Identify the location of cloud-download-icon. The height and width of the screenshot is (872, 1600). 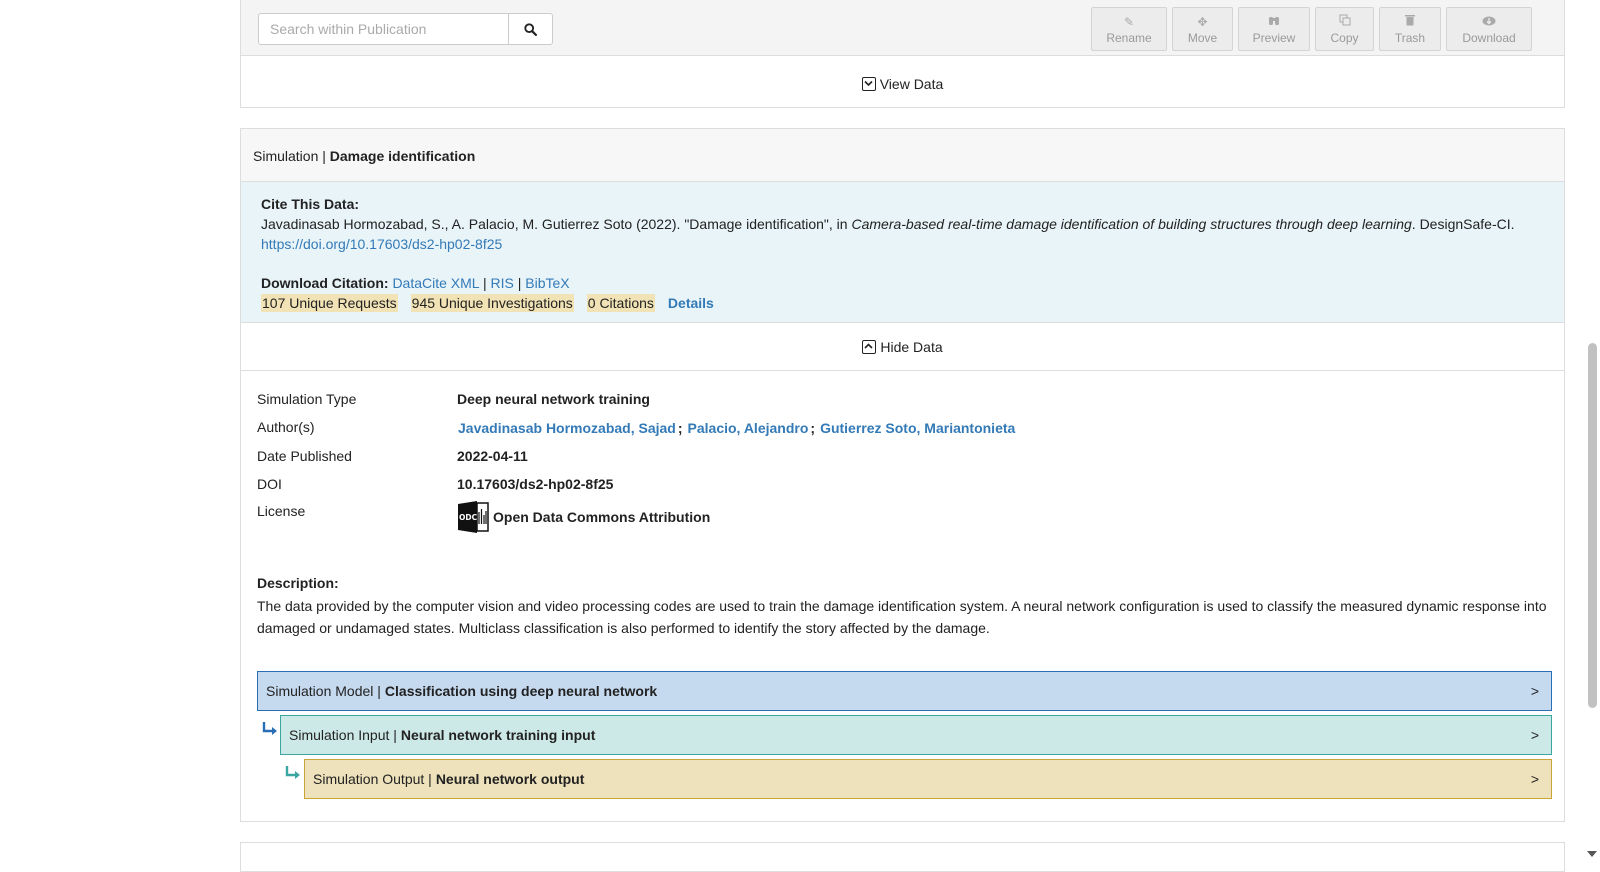
(1489, 22).